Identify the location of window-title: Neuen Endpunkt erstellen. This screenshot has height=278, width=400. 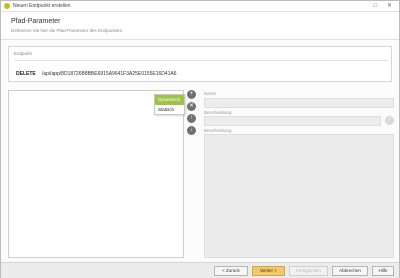
(42, 6).